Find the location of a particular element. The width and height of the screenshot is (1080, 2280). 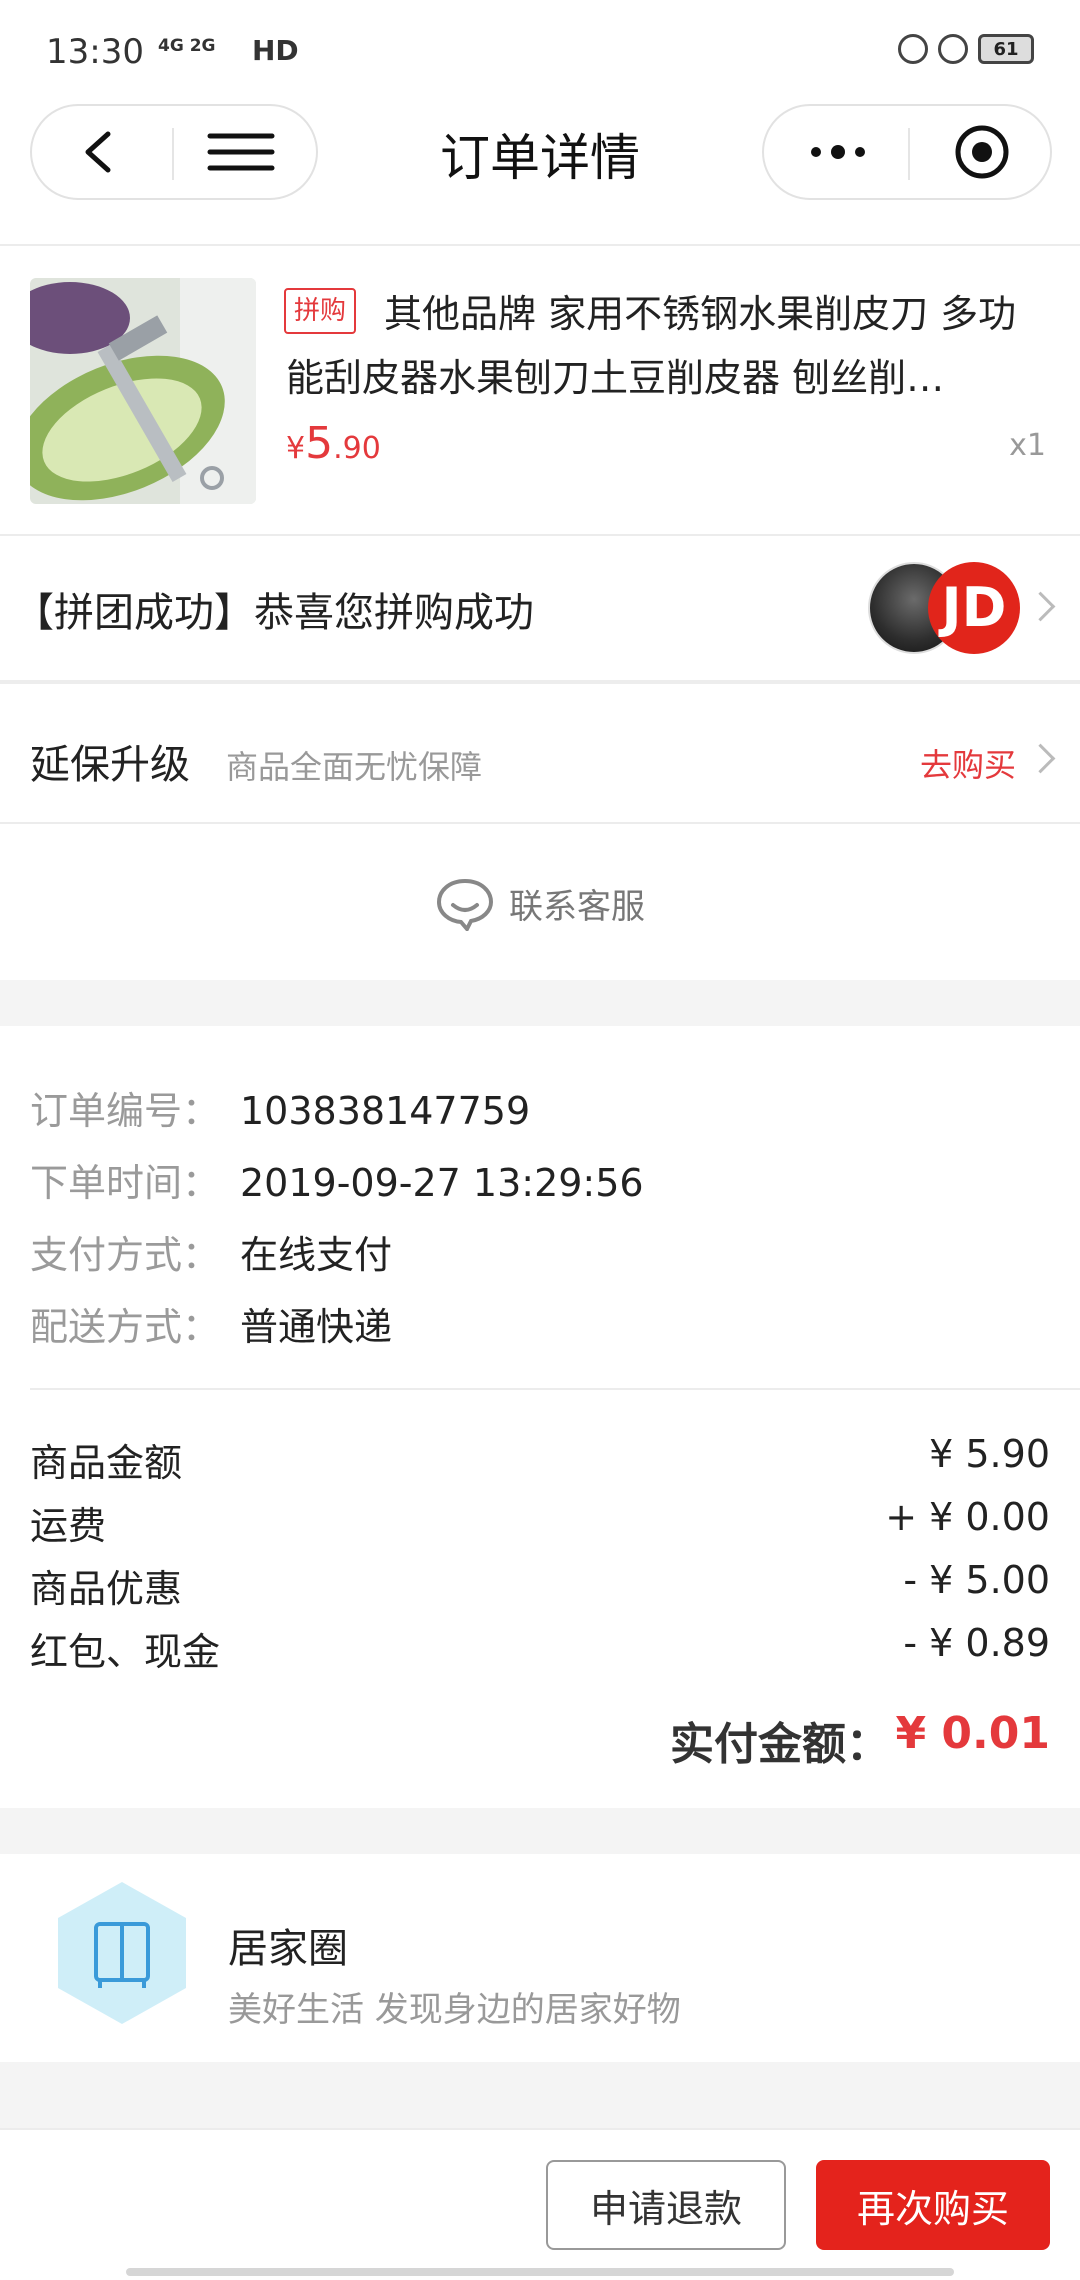

status-time: 13:30 is located at coordinates (95, 52).